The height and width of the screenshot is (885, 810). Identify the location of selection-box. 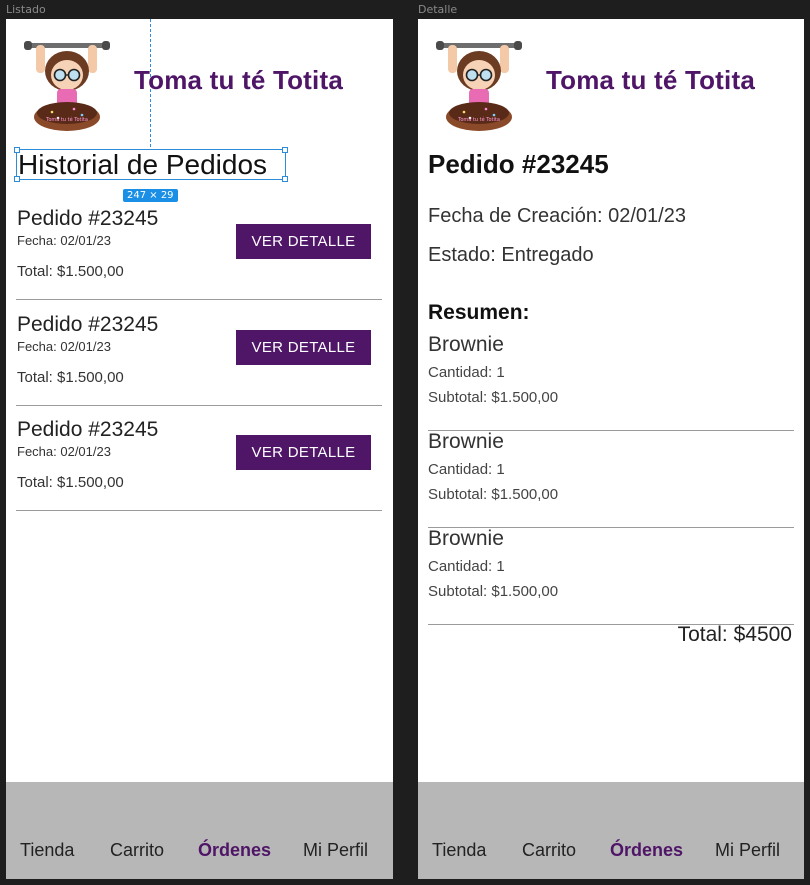
(151, 164).